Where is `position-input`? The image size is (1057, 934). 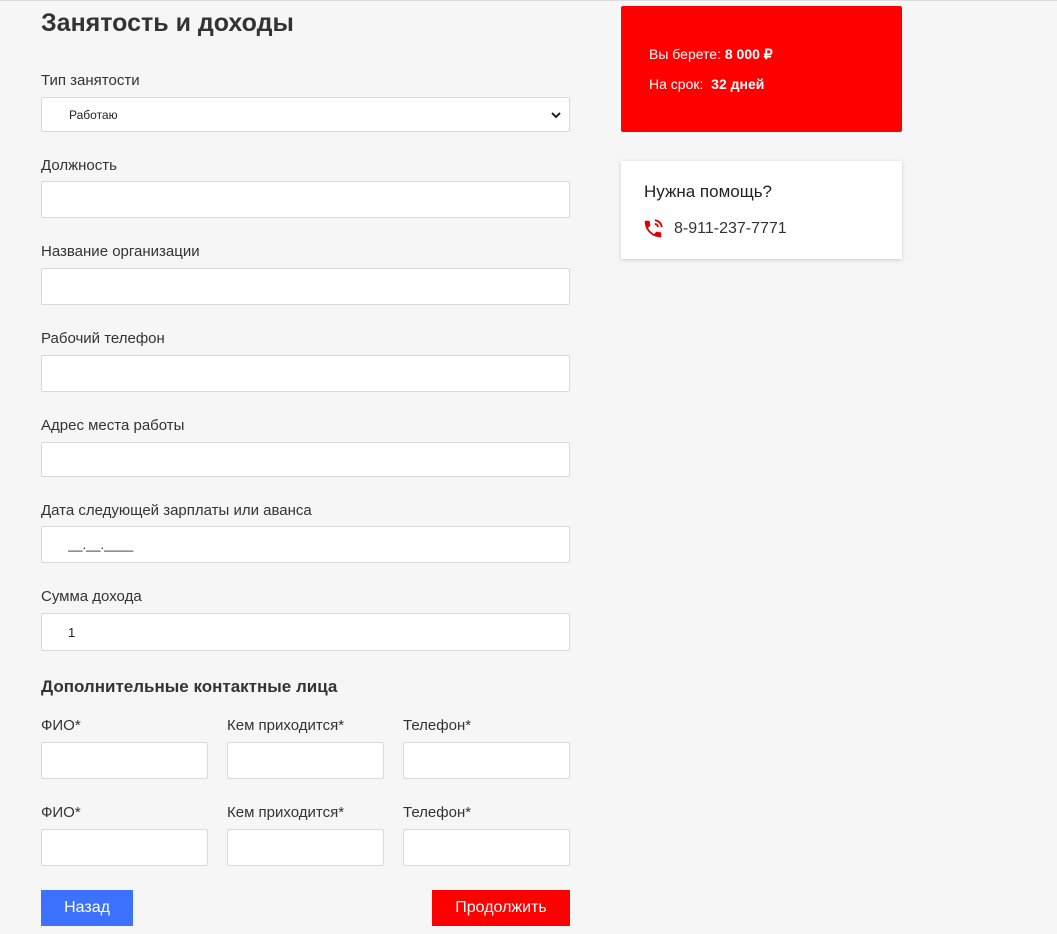 position-input is located at coordinates (305, 199).